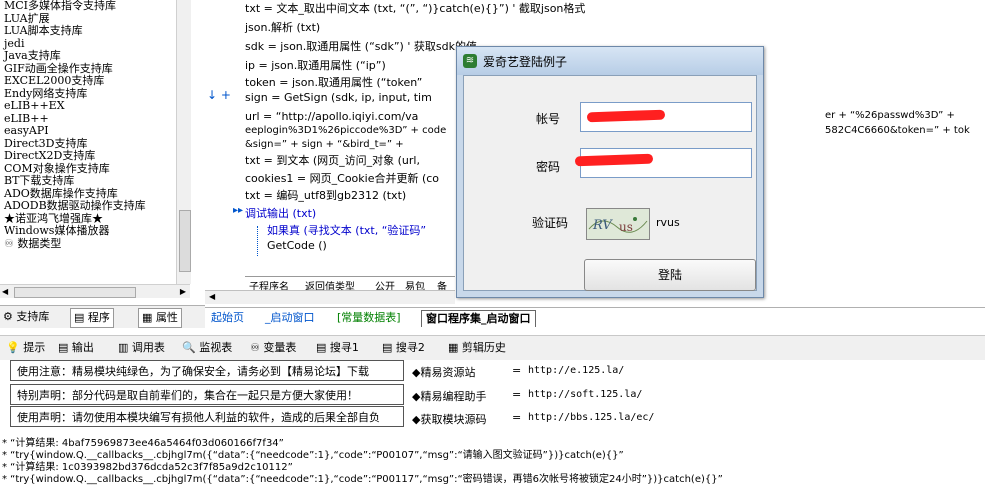  I want to click on site-url: http://e.125.la/, so click(576, 370).